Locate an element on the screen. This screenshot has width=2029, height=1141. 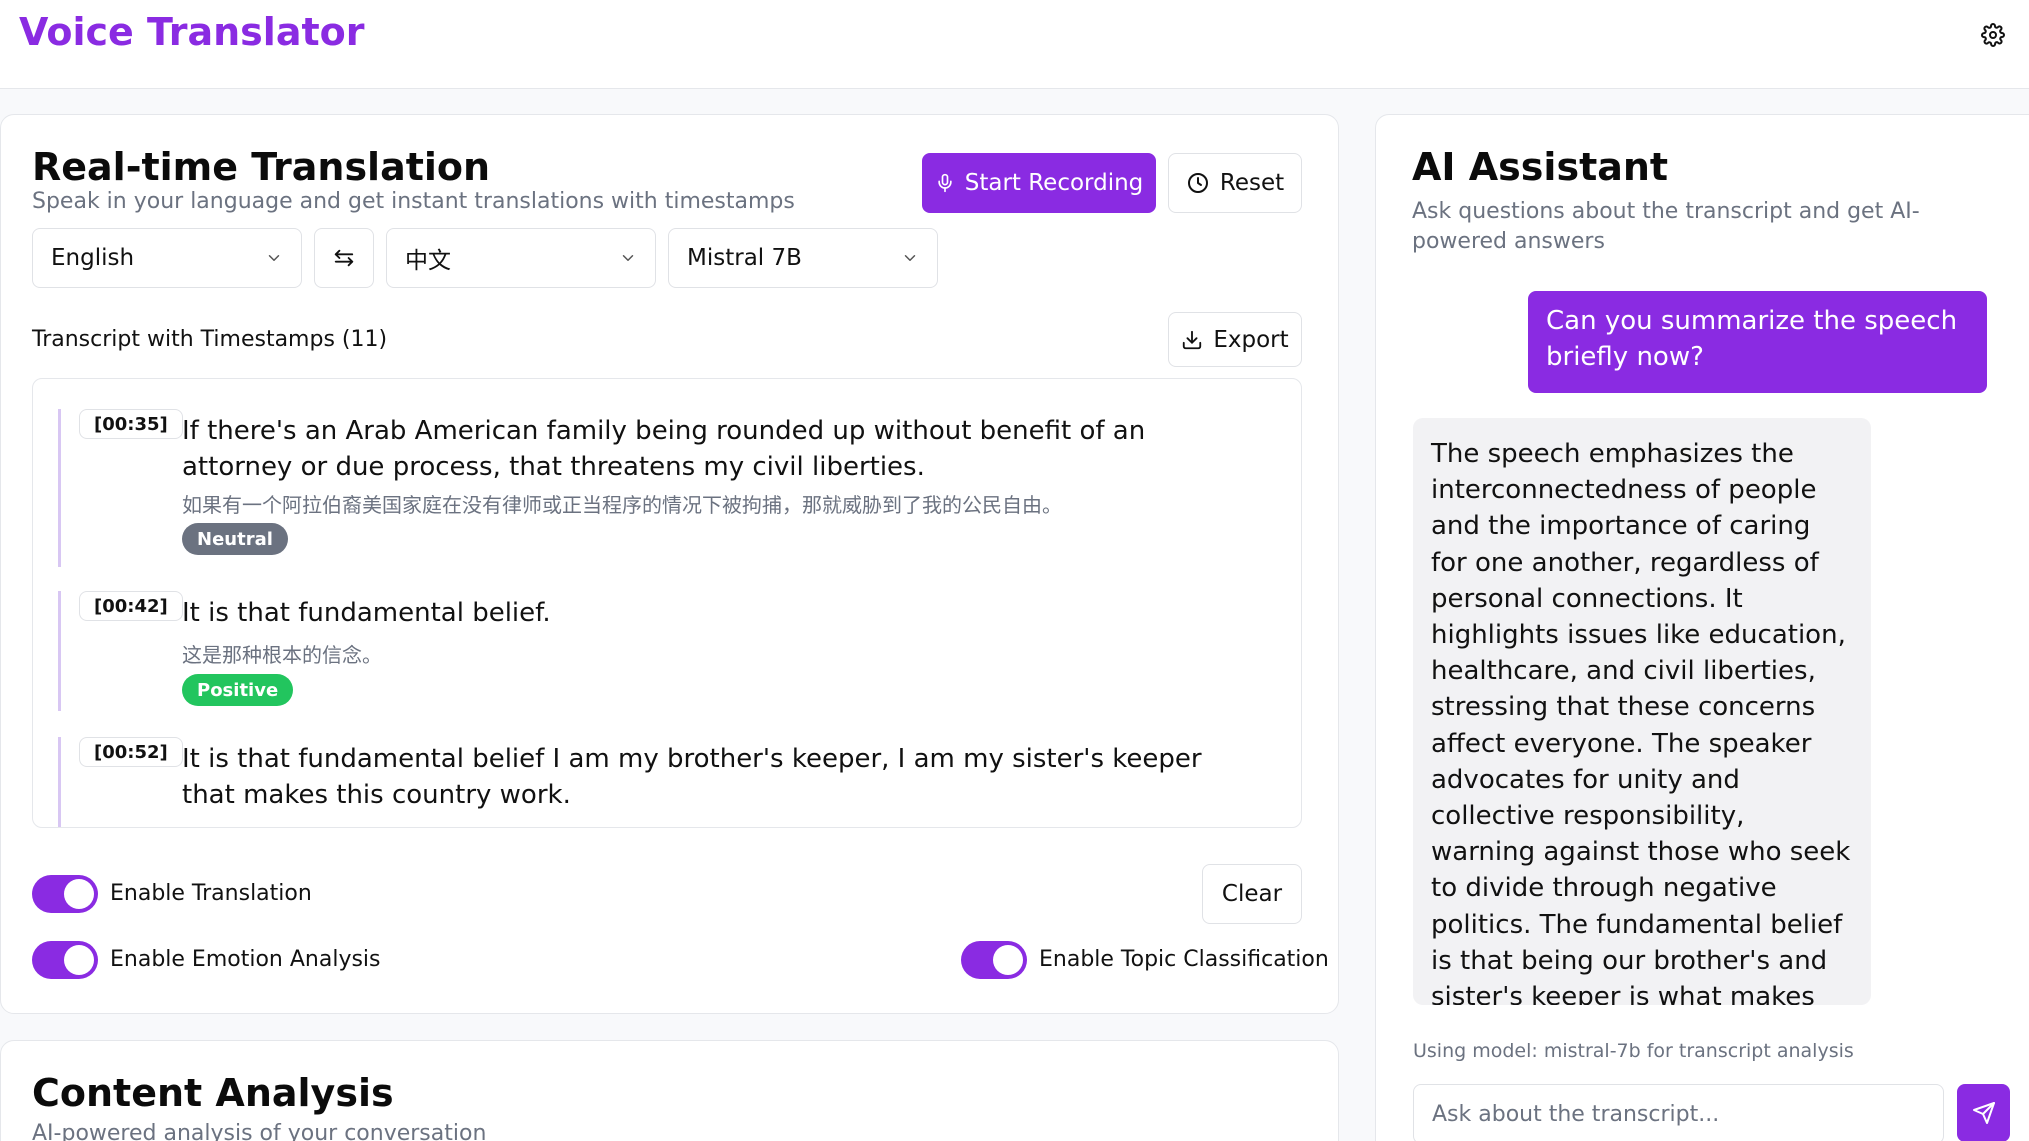
timestamp-badge: [00:35] is located at coordinates (131, 424).